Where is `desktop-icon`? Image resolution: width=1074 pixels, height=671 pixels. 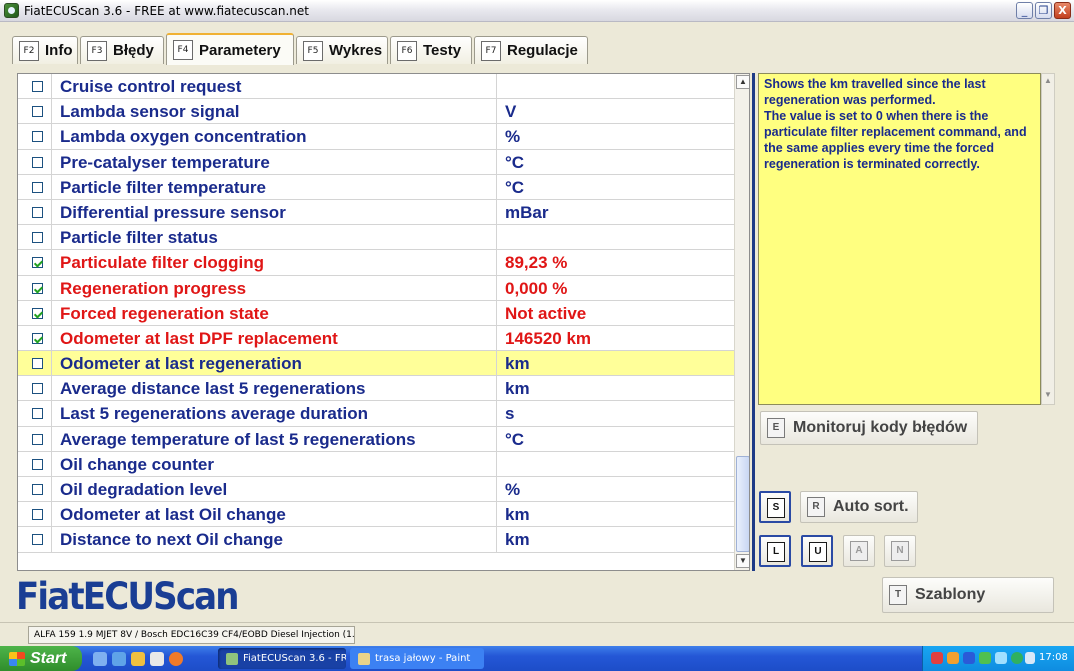 desktop-icon is located at coordinates (100, 659).